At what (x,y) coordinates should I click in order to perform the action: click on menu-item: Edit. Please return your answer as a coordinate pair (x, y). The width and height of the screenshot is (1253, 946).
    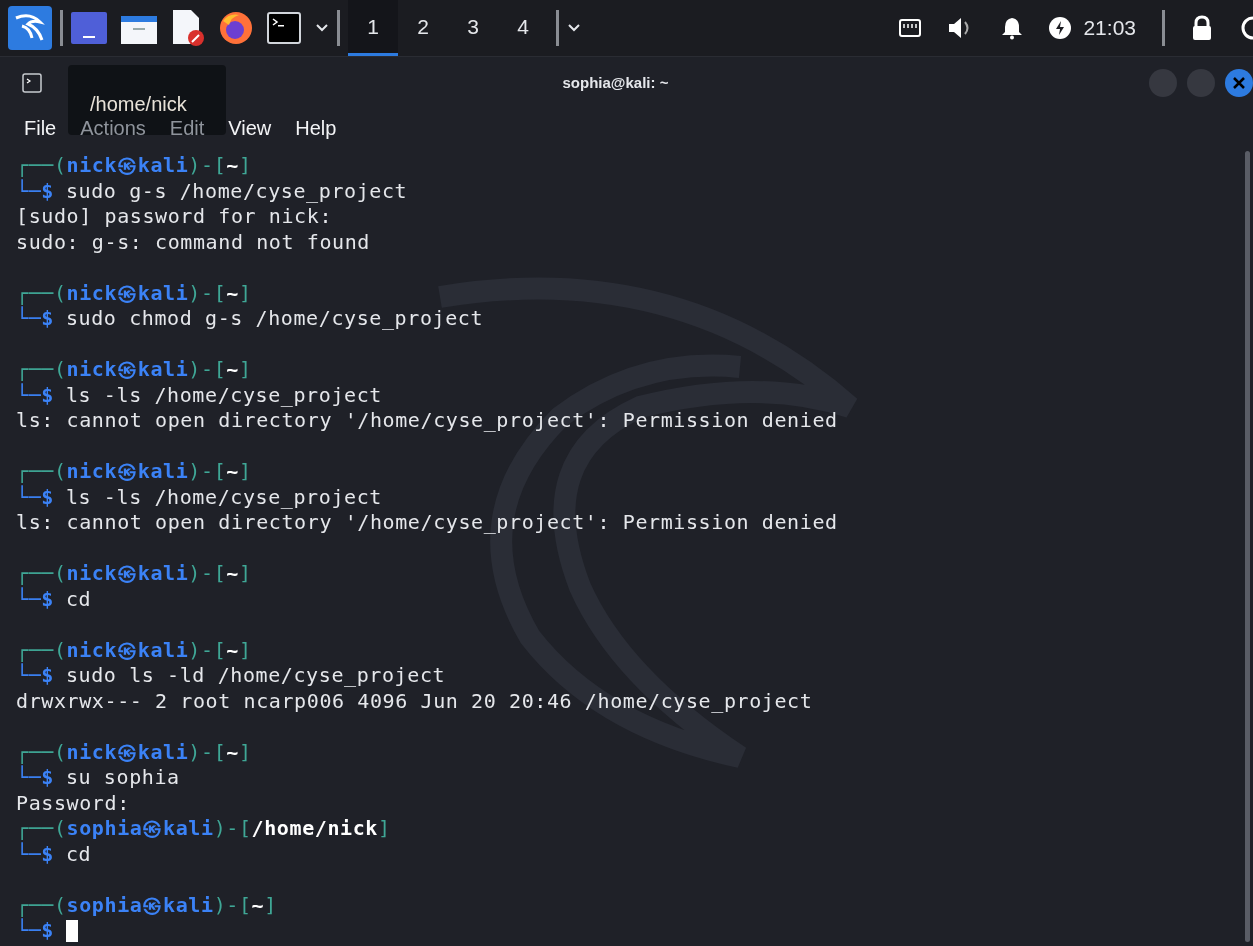
    Looking at the image, I should click on (187, 128).